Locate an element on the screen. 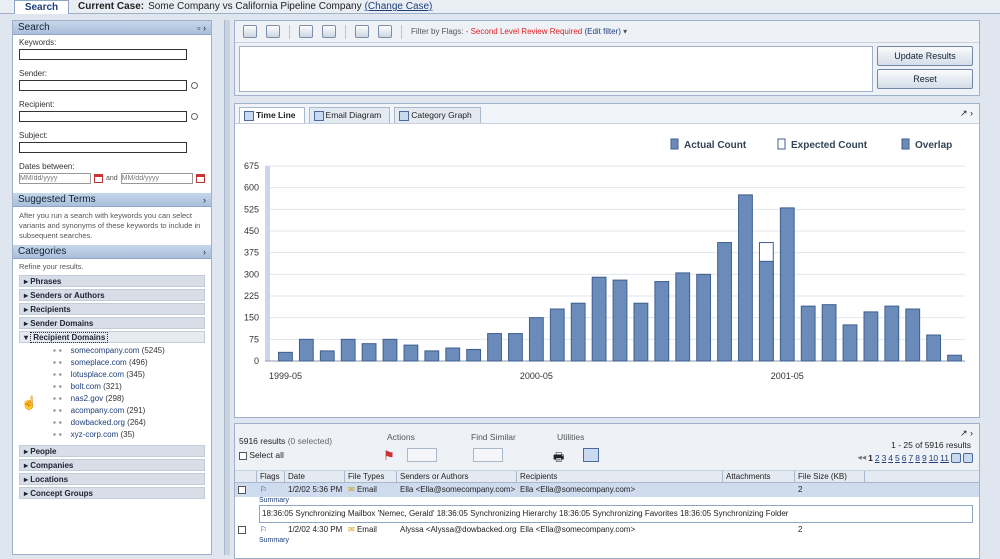  reset-button: Reset is located at coordinates (925, 79).